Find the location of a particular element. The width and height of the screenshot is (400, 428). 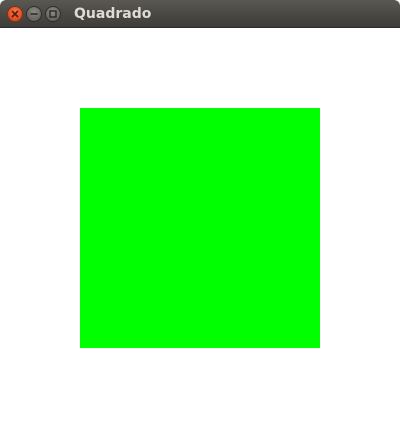

close-icon is located at coordinates (15, 14).